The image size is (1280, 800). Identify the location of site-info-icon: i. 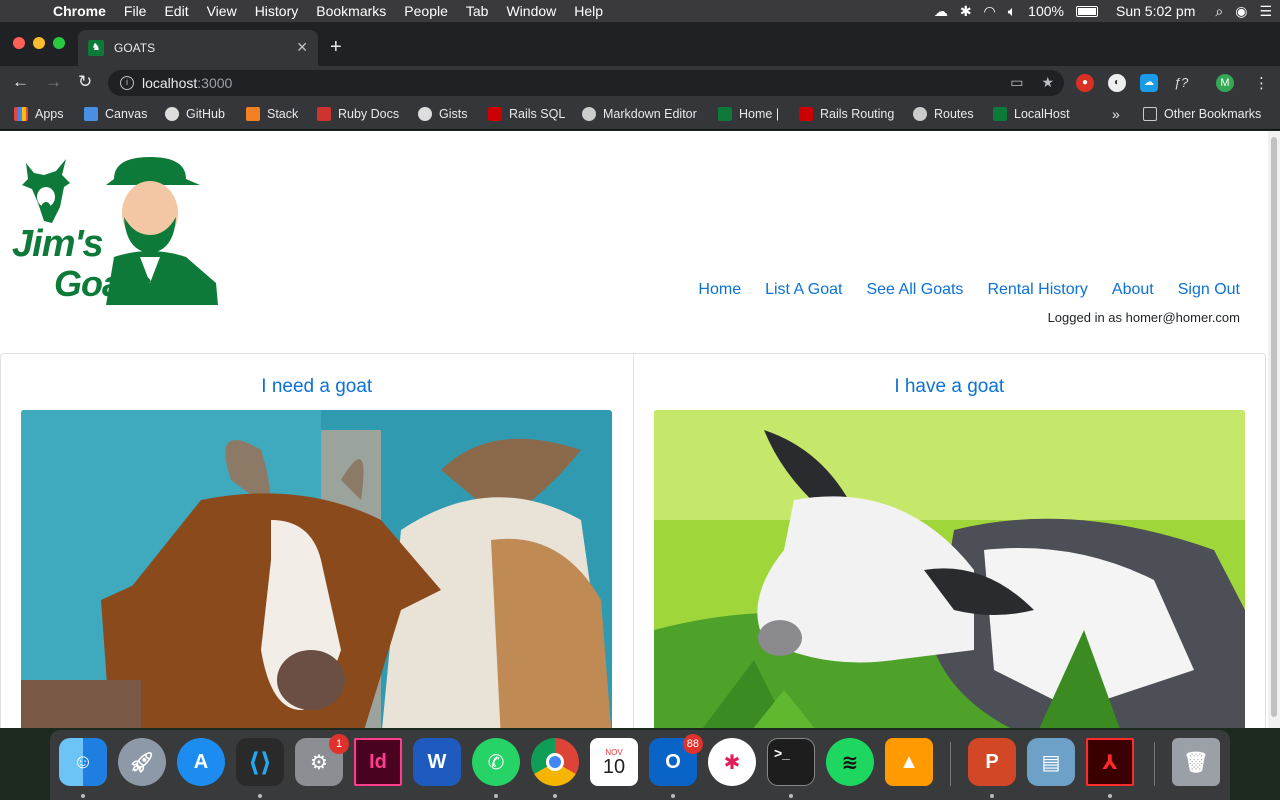
(127, 83).